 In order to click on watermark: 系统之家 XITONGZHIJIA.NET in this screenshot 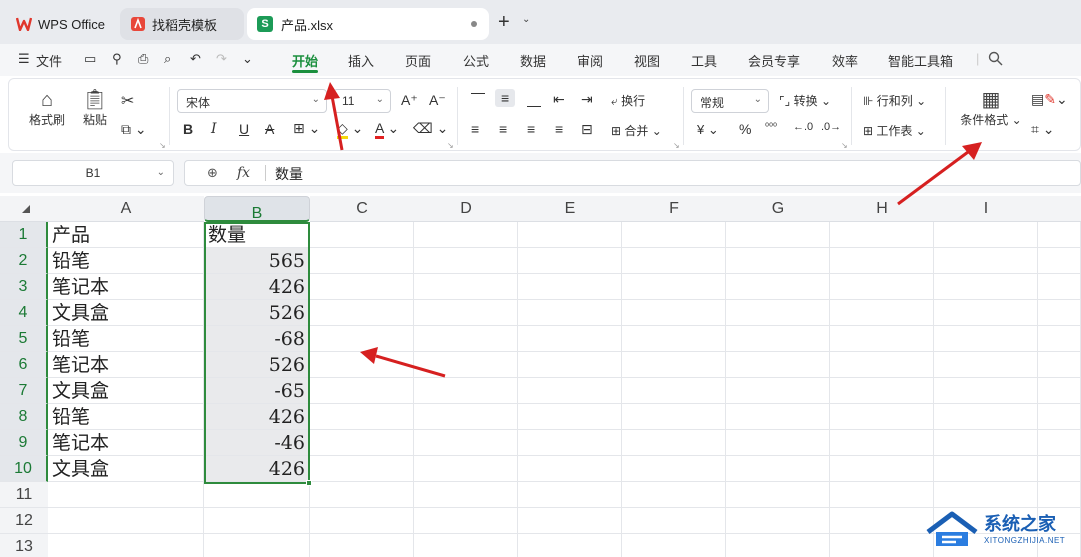, I will do `click(999, 530)`.